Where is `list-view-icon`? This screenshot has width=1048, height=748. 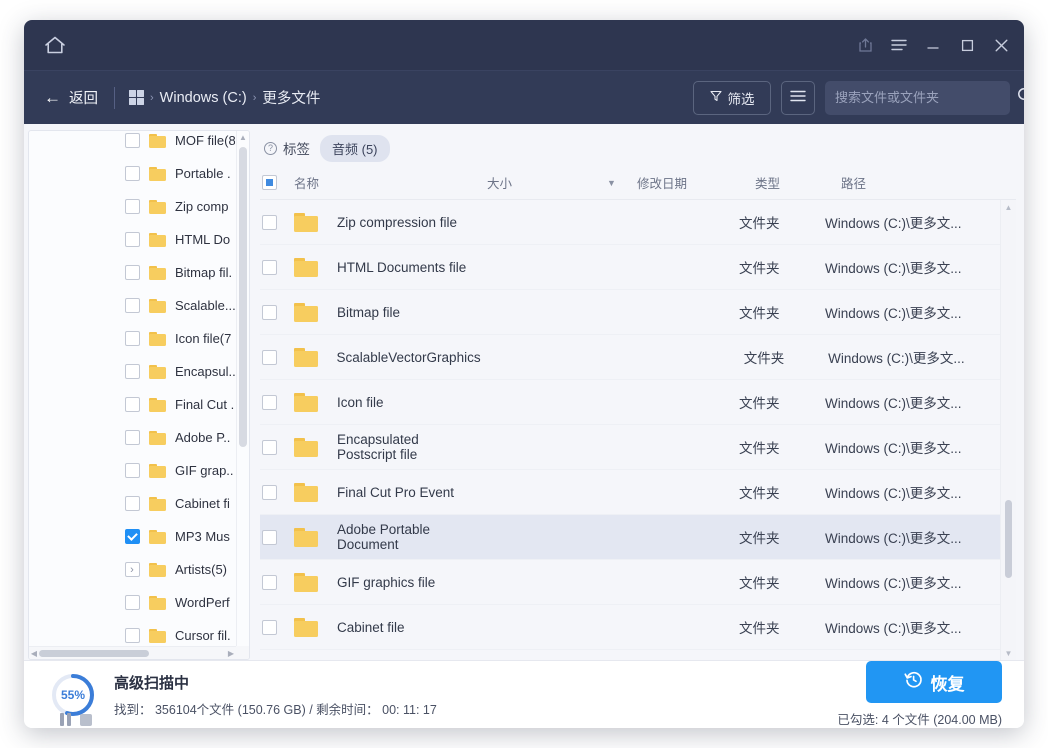 list-view-icon is located at coordinates (798, 98).